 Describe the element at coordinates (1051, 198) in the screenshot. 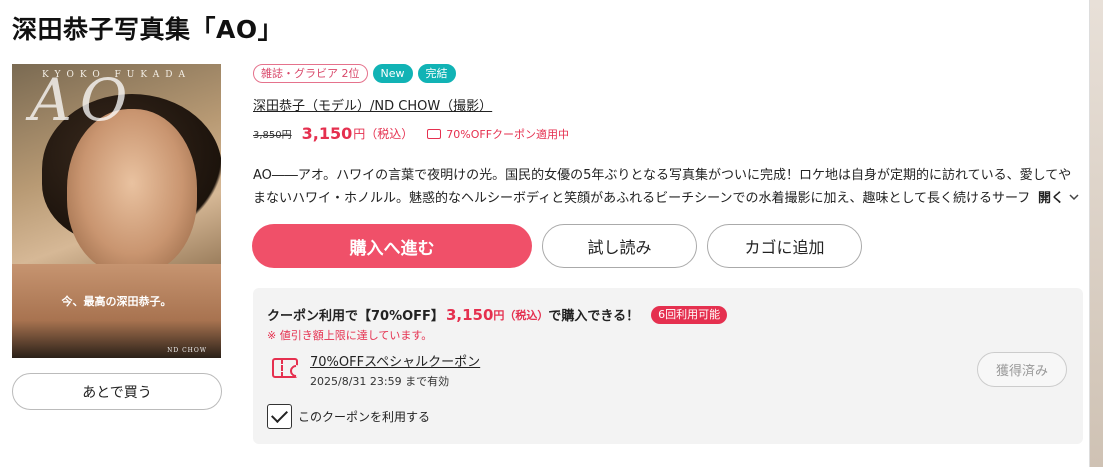

I see `expand-label: 開く` at that location.